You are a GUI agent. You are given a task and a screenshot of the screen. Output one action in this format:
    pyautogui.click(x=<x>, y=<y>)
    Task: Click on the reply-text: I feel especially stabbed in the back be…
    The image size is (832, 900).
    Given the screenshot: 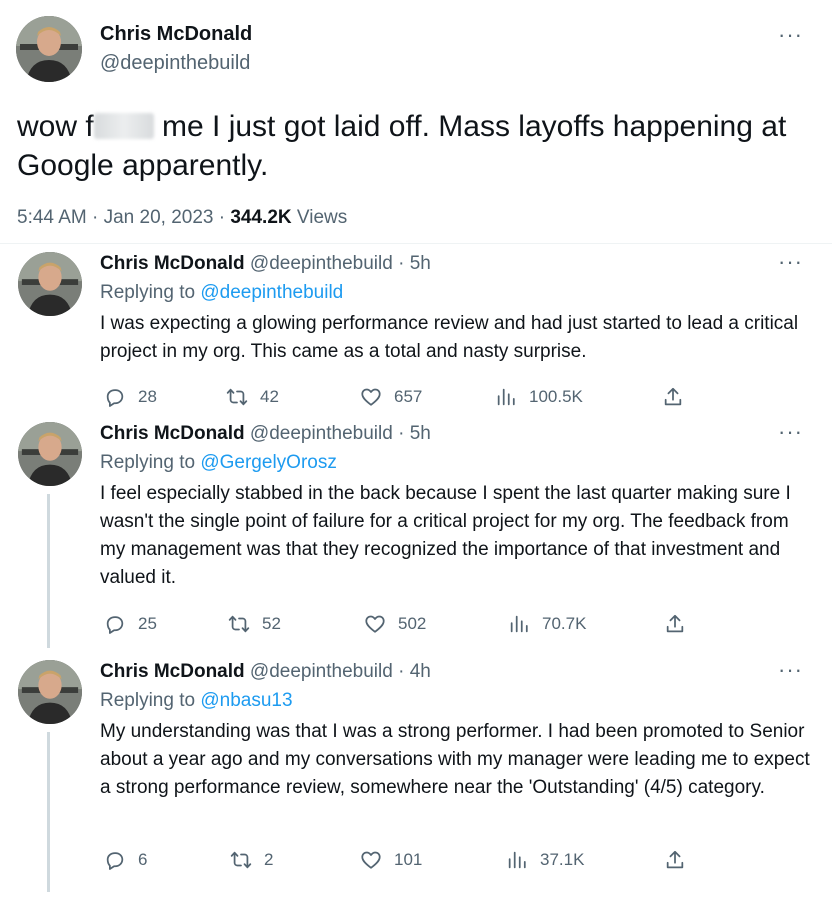 What is the action you would take?
    pyautogui.click(x=445, y=535)
    